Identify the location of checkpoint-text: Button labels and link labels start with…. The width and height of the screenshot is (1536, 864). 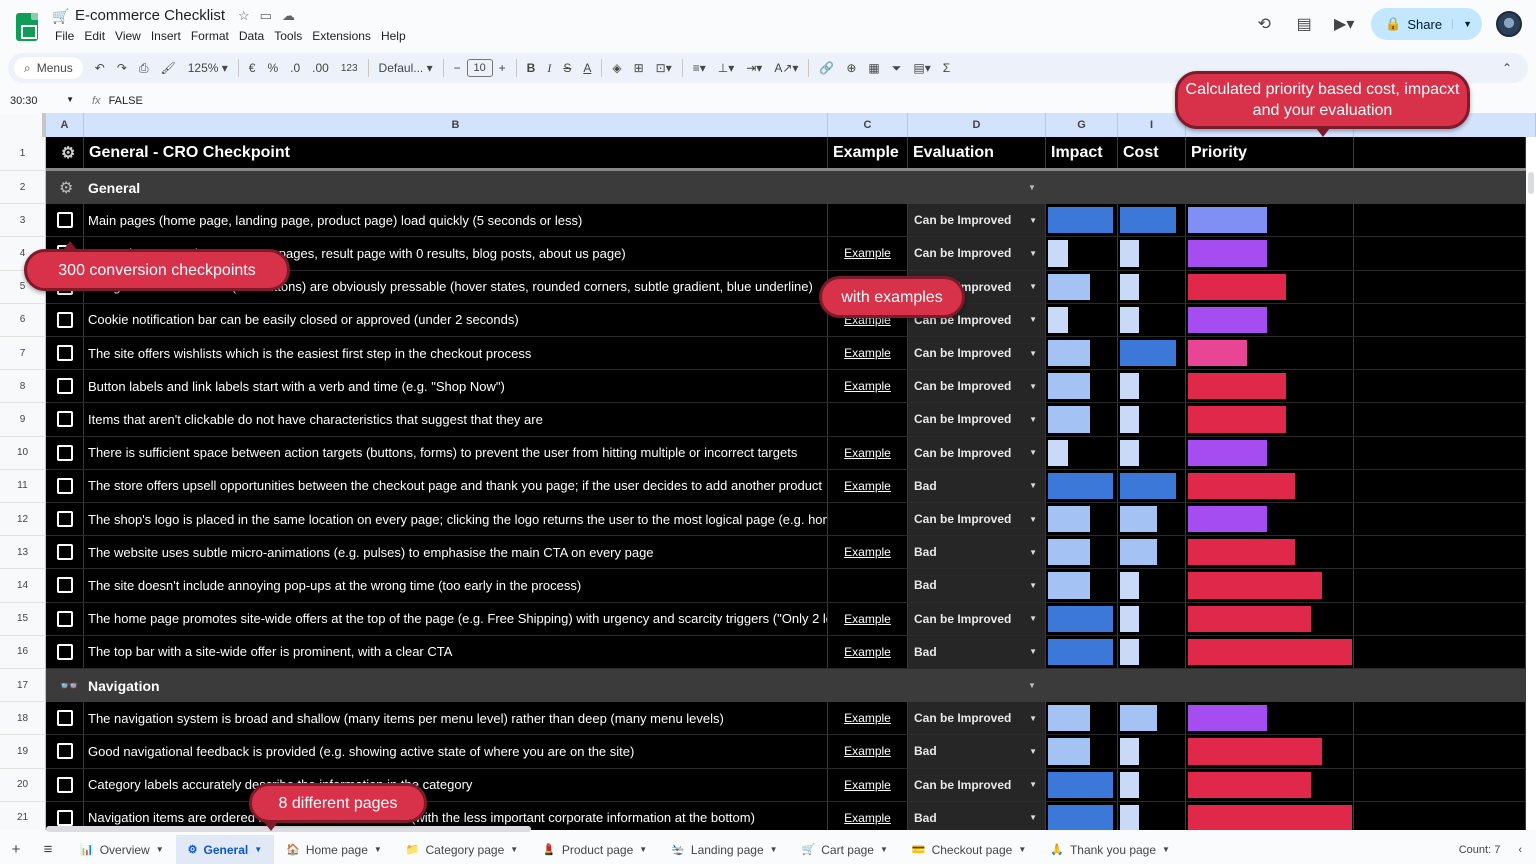
(456, 386).